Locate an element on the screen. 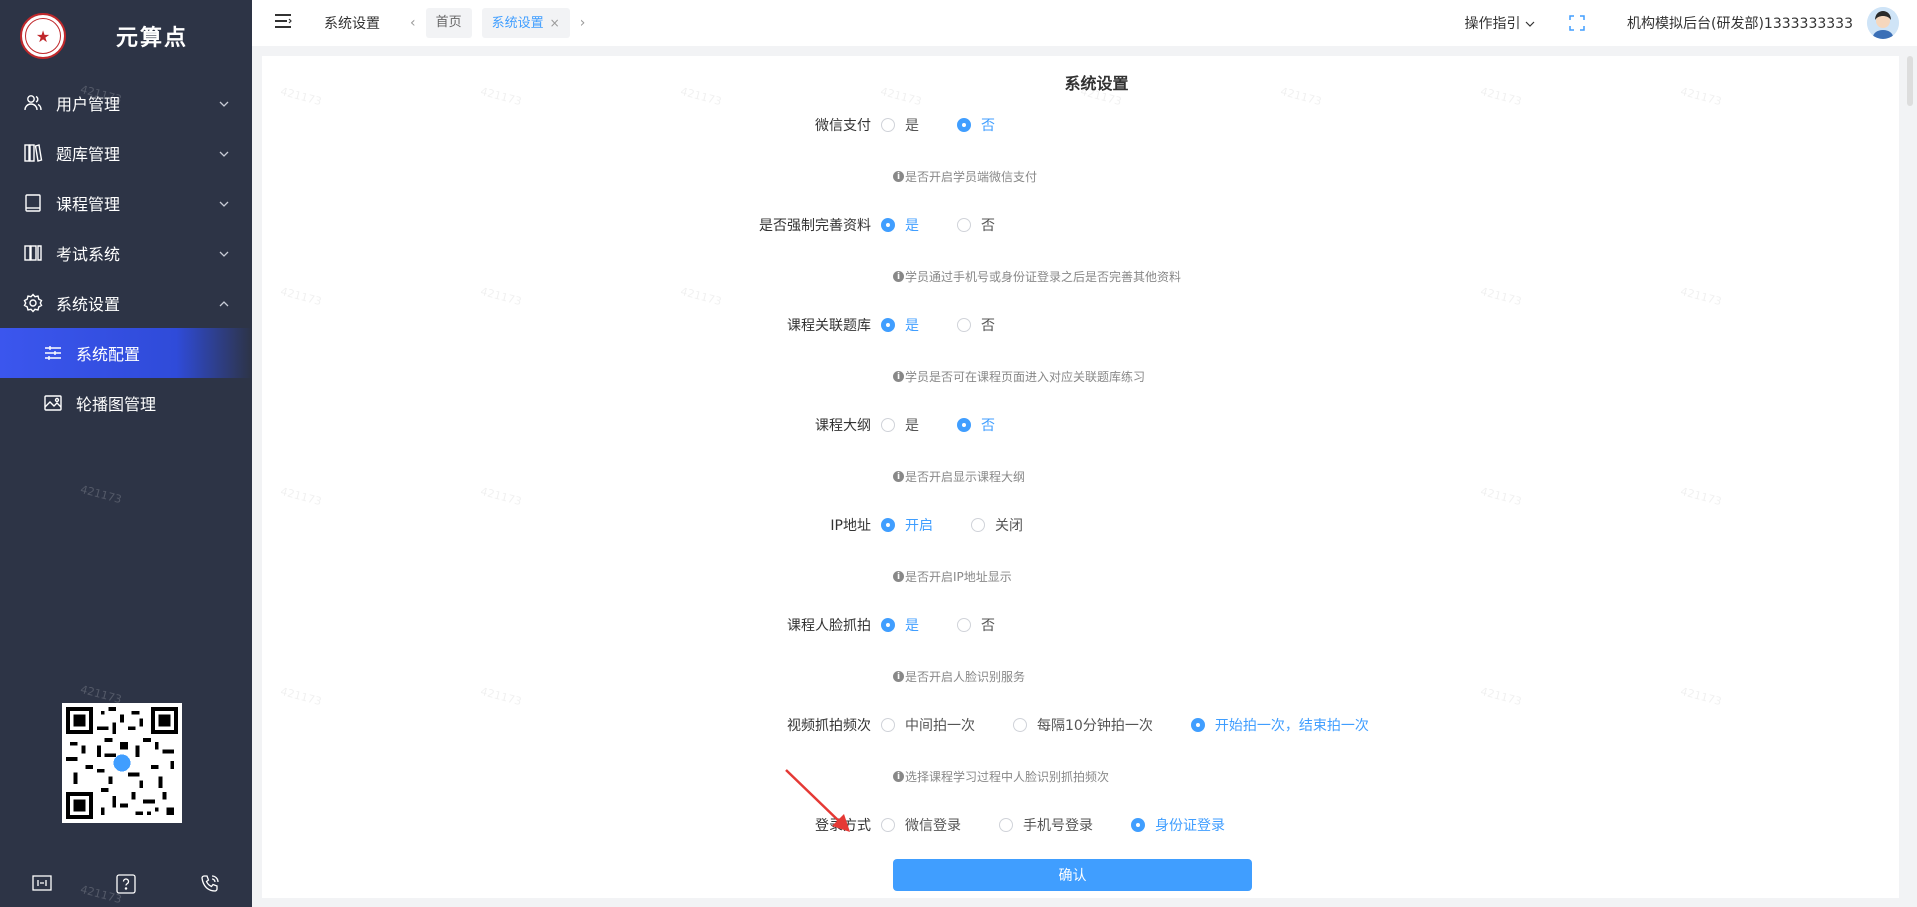  field-capture-frequency: 视频抓拍频次 中间拍一次 每隔10分钟拍一次 开始拍一次，结束拍一次 is located at coordinates (1080, 725).